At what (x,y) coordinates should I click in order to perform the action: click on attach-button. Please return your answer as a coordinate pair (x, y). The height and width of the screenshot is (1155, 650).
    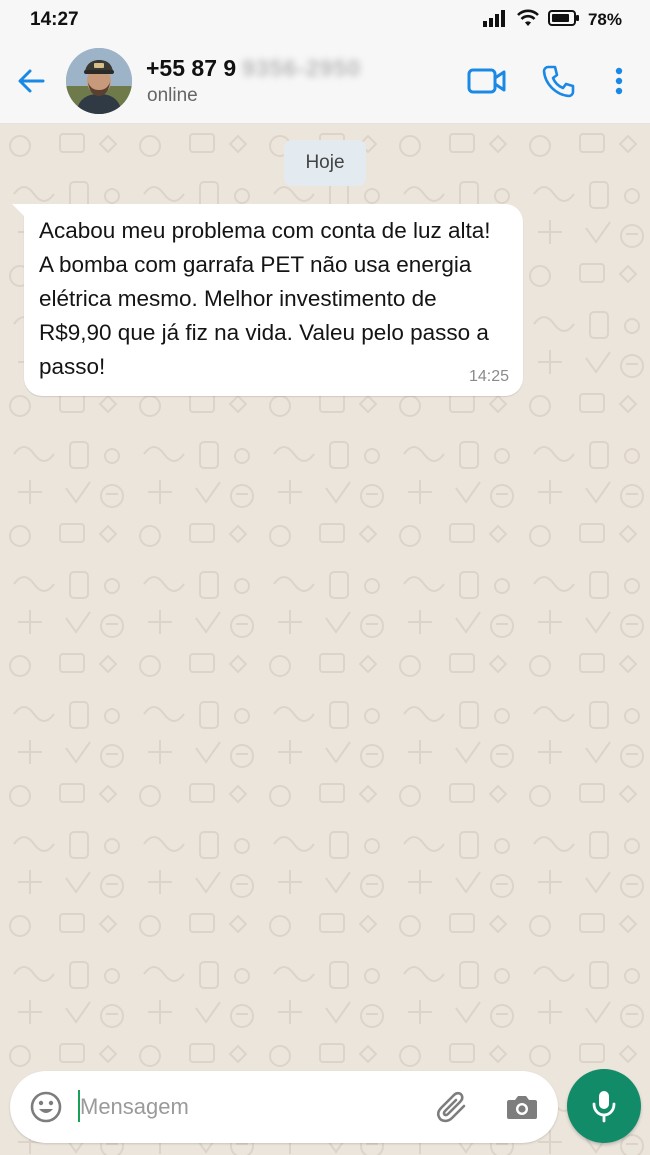
    Looking at the image, I should click on (453, 1107).